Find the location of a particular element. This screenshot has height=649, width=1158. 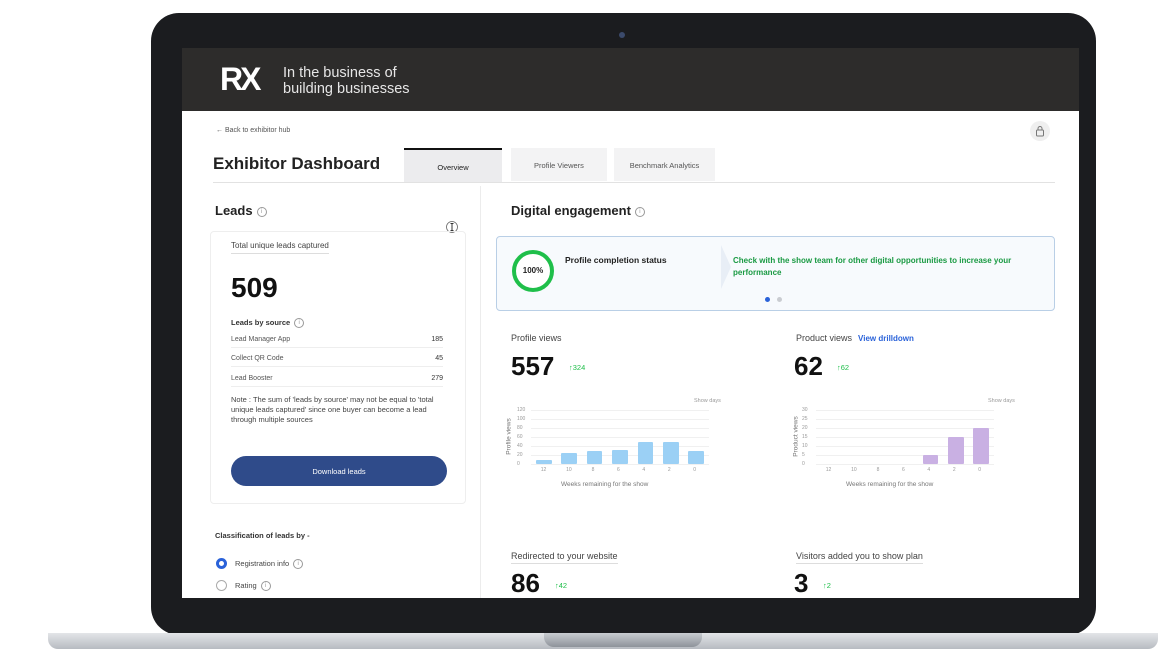

option-label: Registration info is located at coordinates (262, 563).